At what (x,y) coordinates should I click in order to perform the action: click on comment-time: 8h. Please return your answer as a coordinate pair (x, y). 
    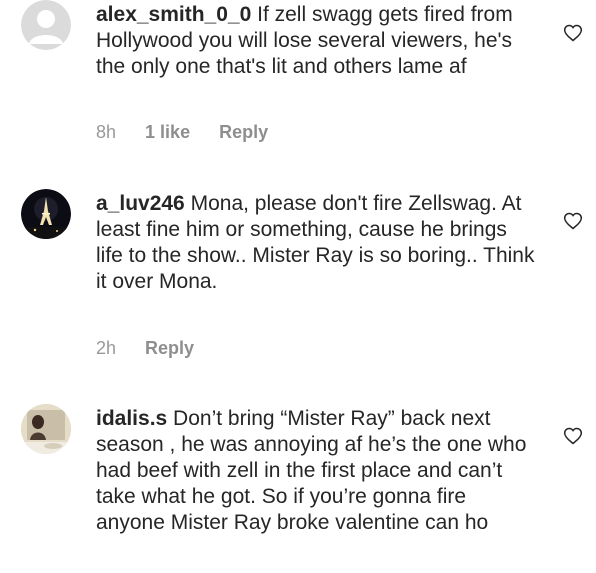
    Looking at the image, I should click on (106, 132).